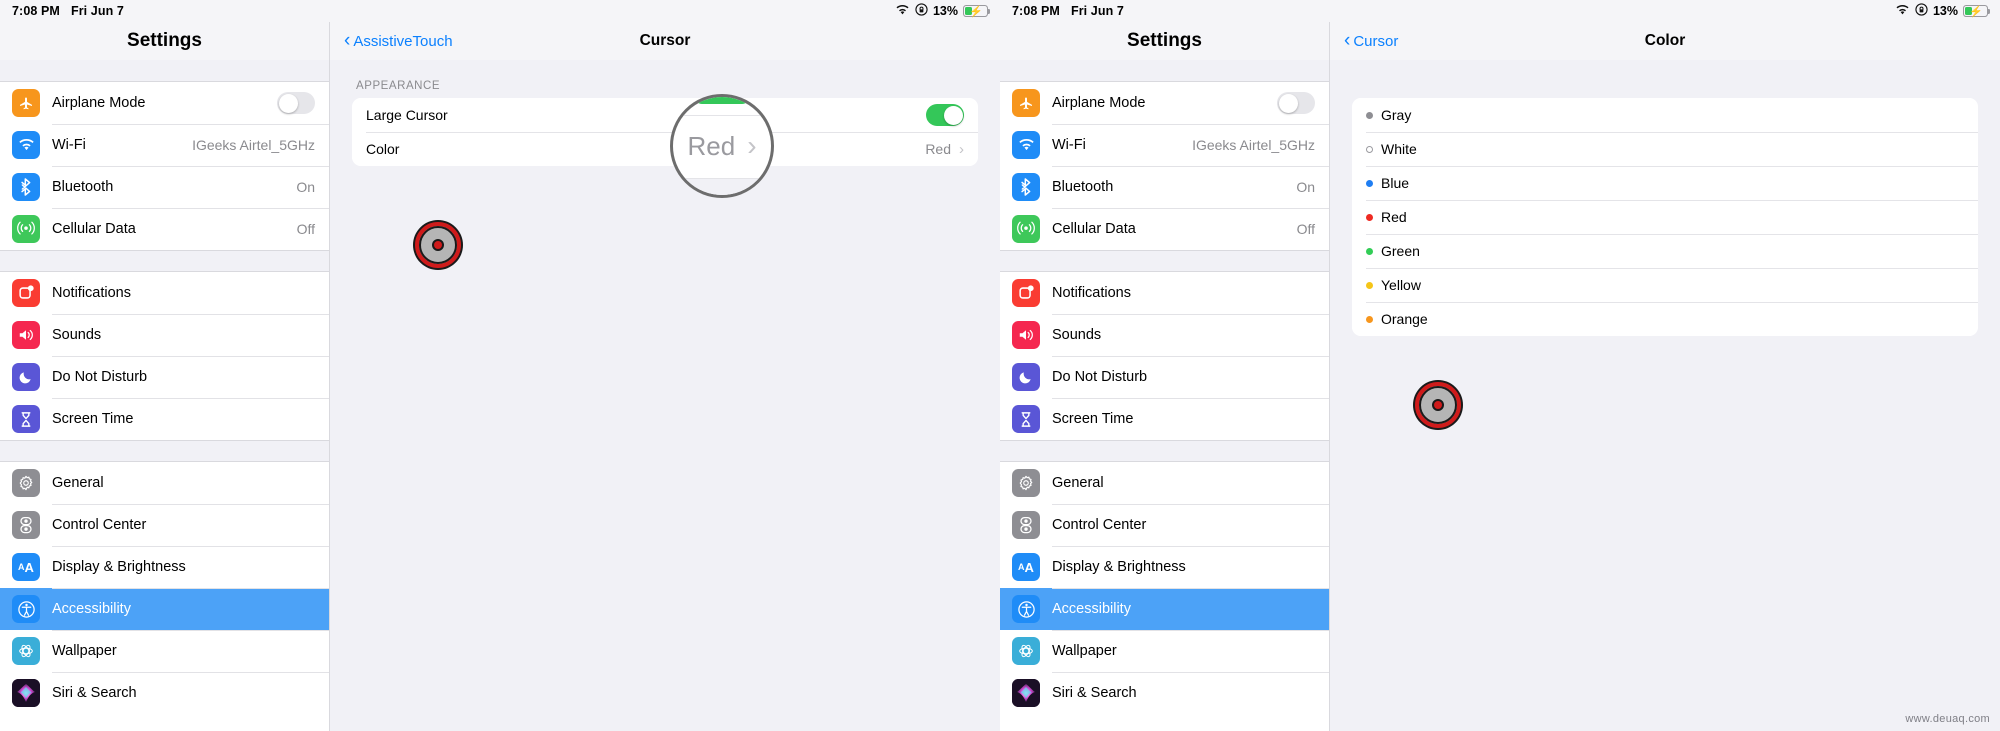 This screenshot has height=731, width=2000. What do you see at coordinates (945, 115) in the screenshot?
I see `large-cursor-toggle` at bounding box center [945, 115].